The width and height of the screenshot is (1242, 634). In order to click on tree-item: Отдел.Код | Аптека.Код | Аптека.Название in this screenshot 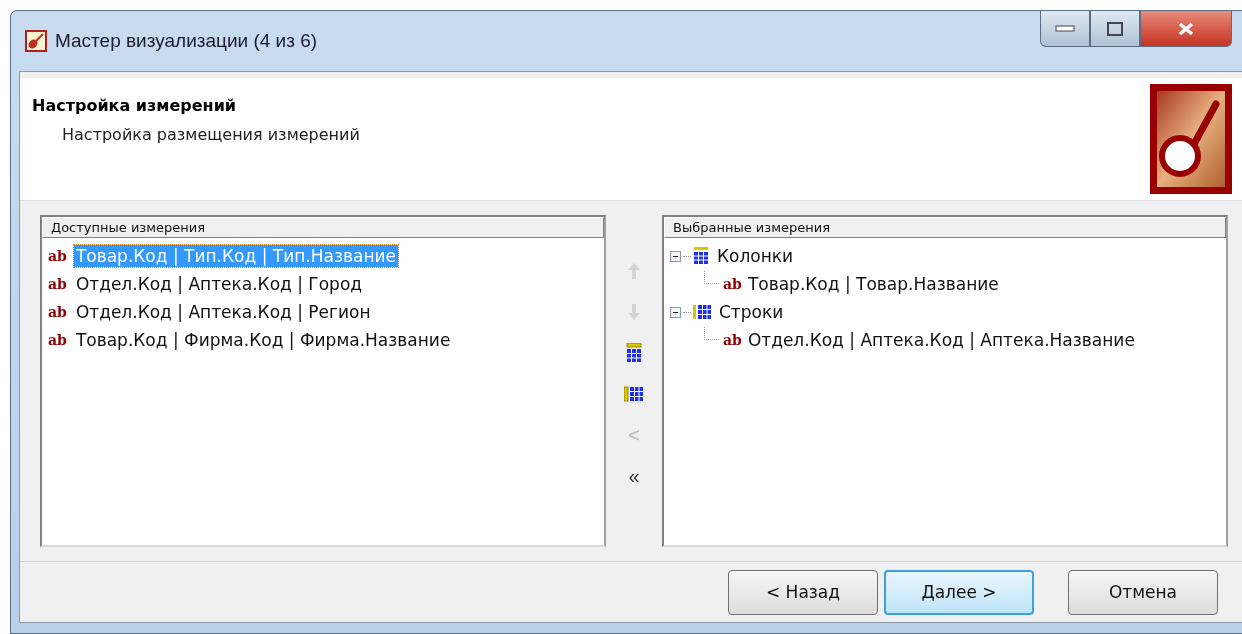, I will do `click(941, 340)`.